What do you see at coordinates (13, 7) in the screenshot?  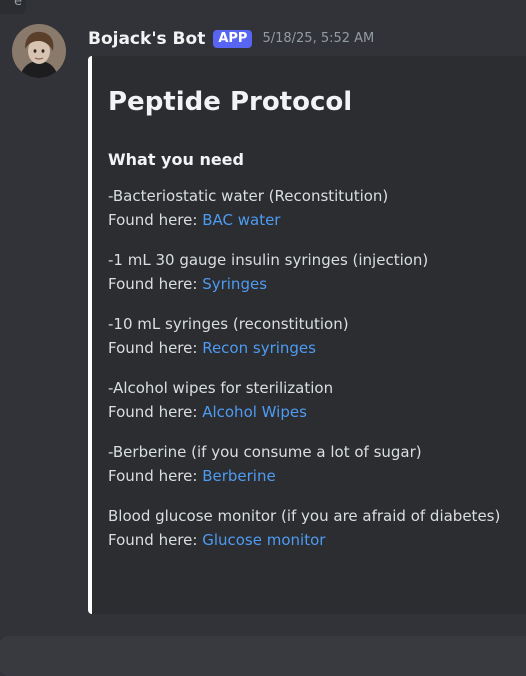 I see `previous-message-stub: e` at bounding box center [13, 7].